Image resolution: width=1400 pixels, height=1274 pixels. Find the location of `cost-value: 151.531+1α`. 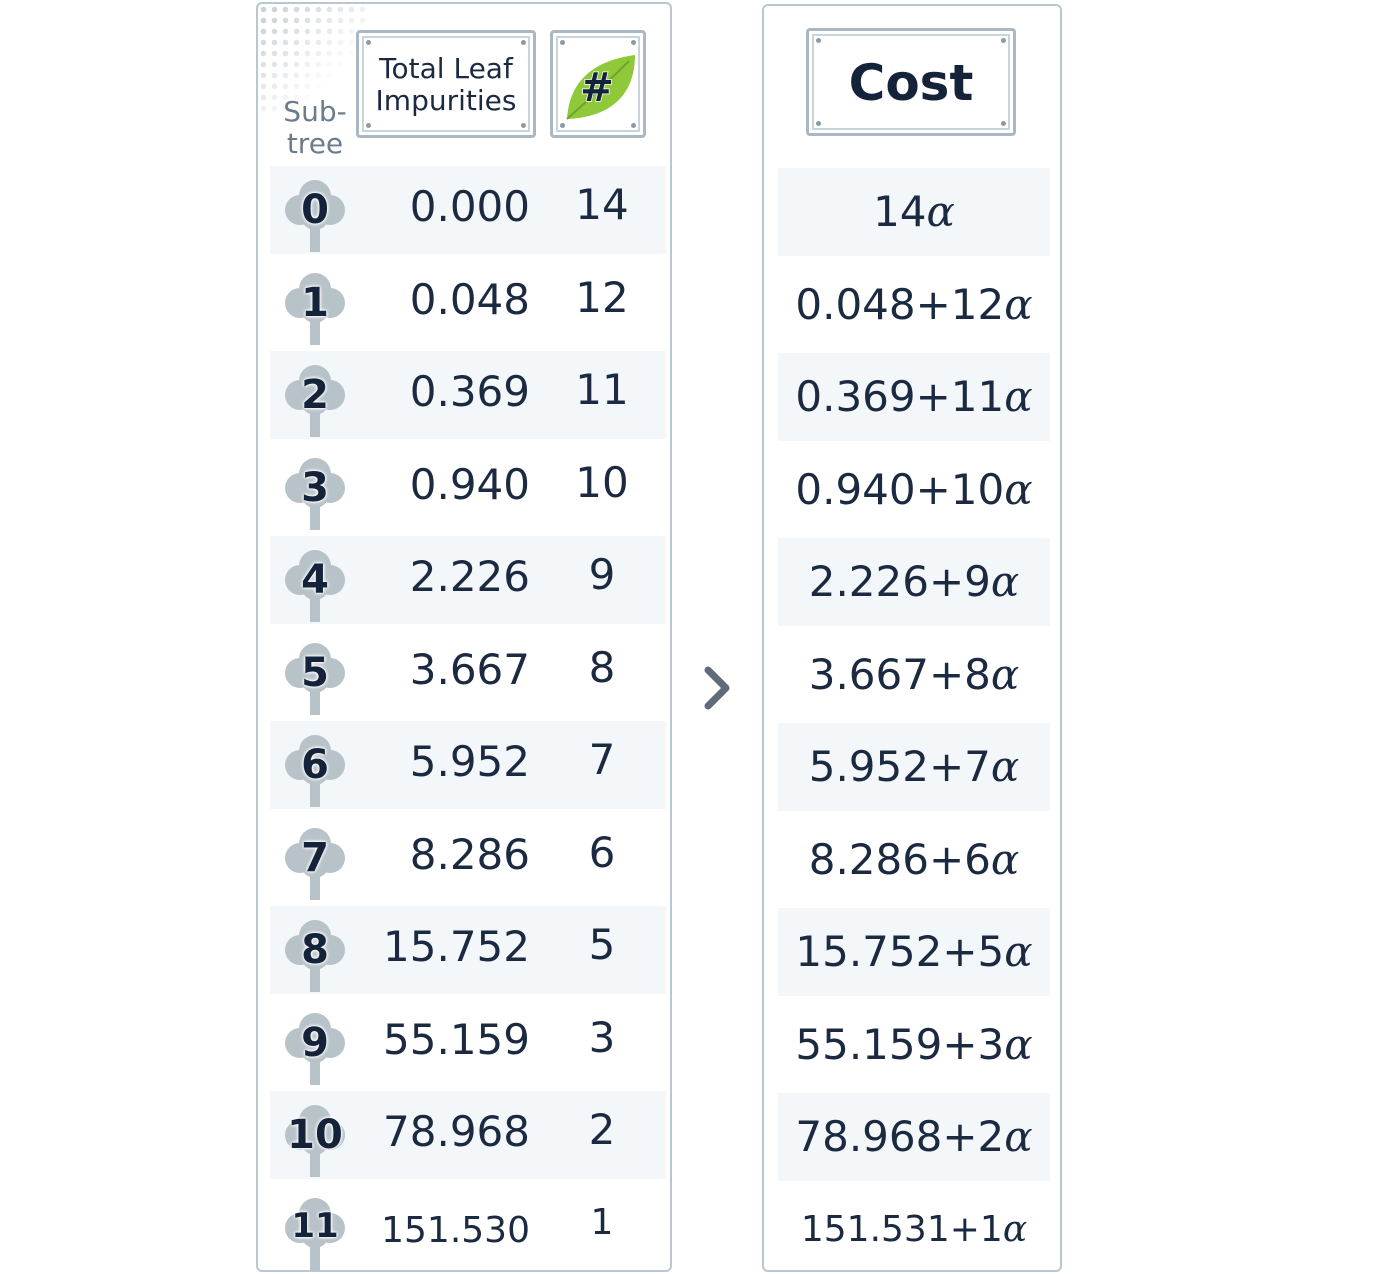

cost-value: 151.531+1α is located at coordinates (914, 1229).